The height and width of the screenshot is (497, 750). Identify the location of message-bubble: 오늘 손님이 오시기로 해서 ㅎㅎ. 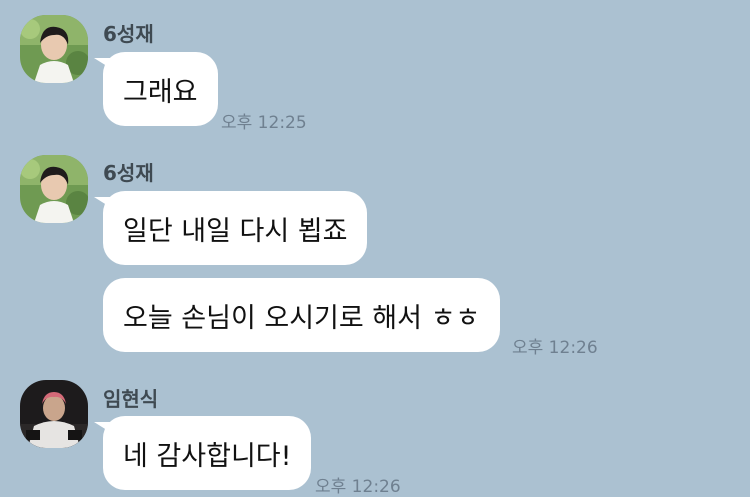
(302, 315).